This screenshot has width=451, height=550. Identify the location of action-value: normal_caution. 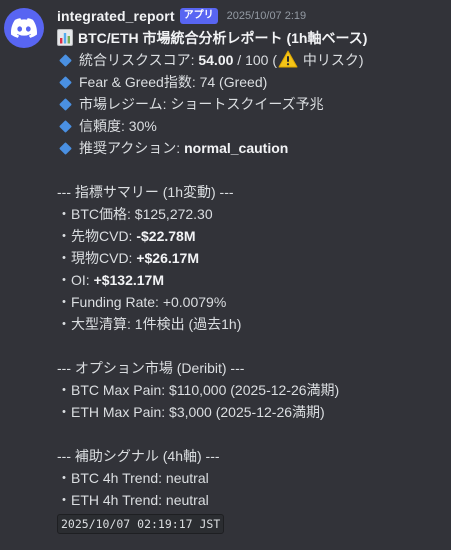
(236, 148).